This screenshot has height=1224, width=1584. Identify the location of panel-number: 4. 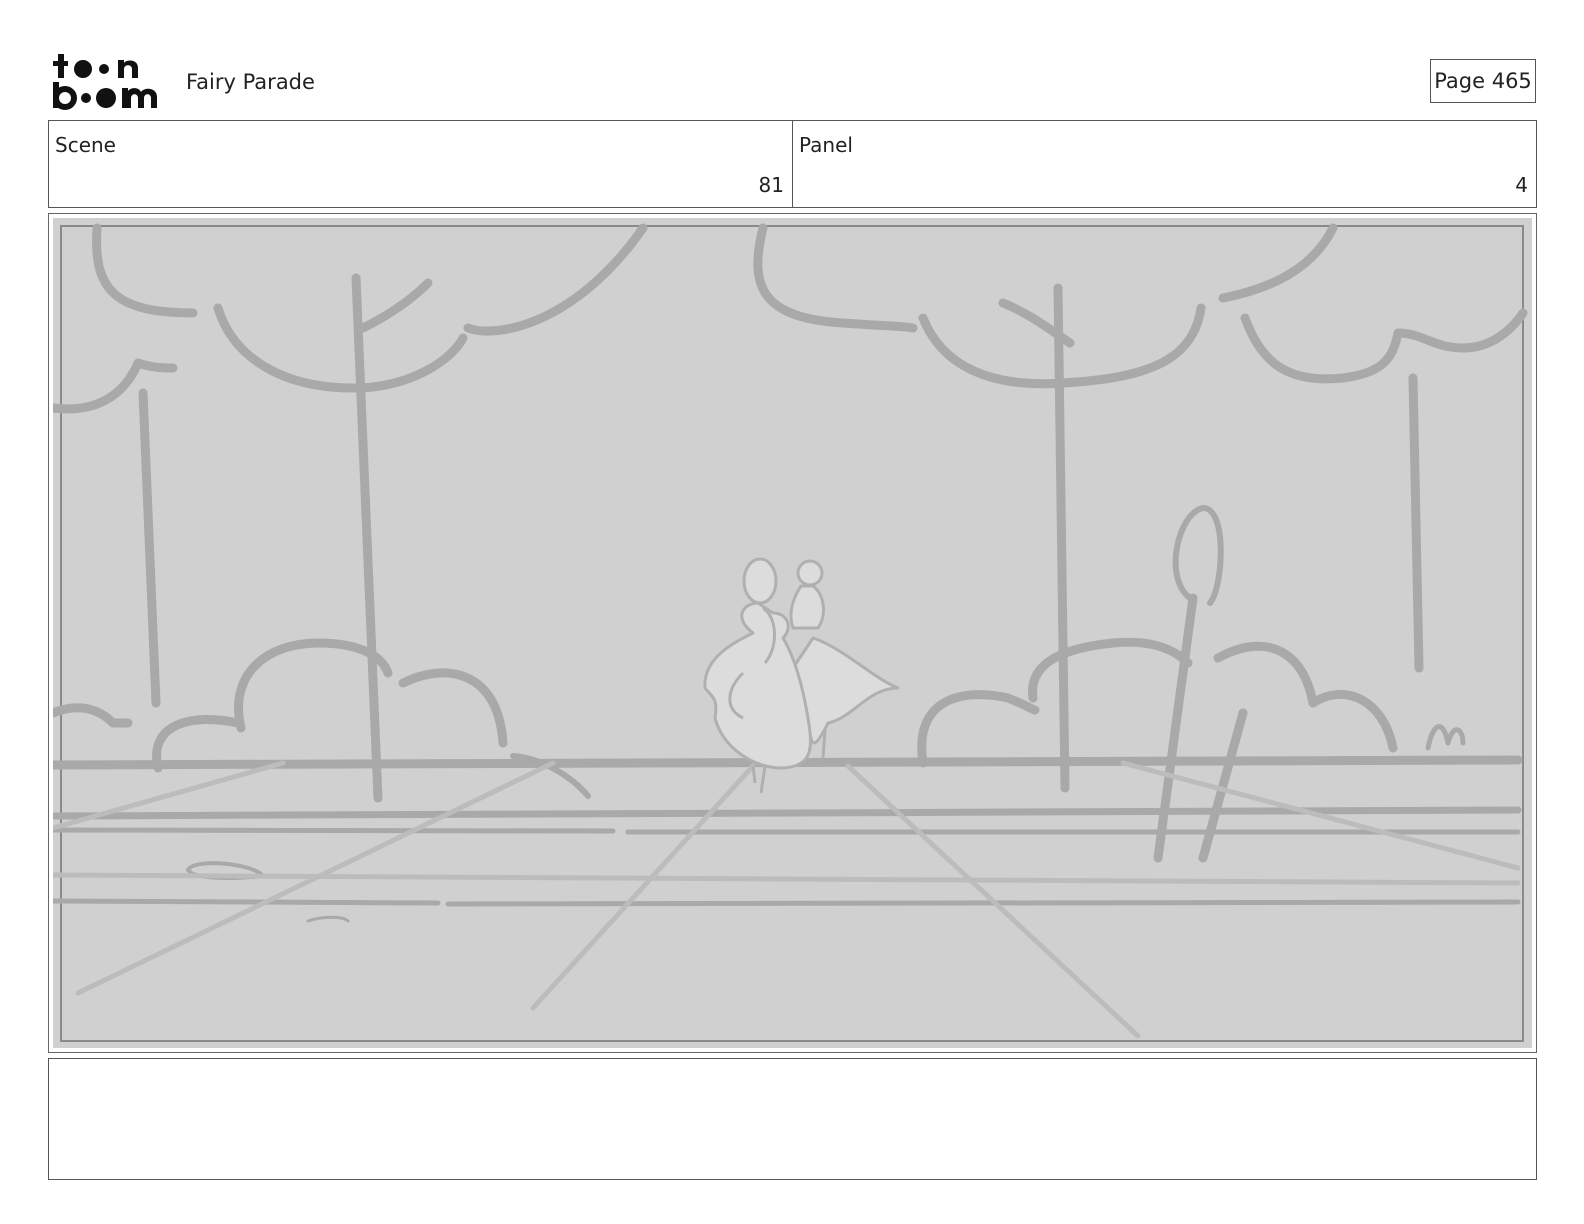
(1521, 185).